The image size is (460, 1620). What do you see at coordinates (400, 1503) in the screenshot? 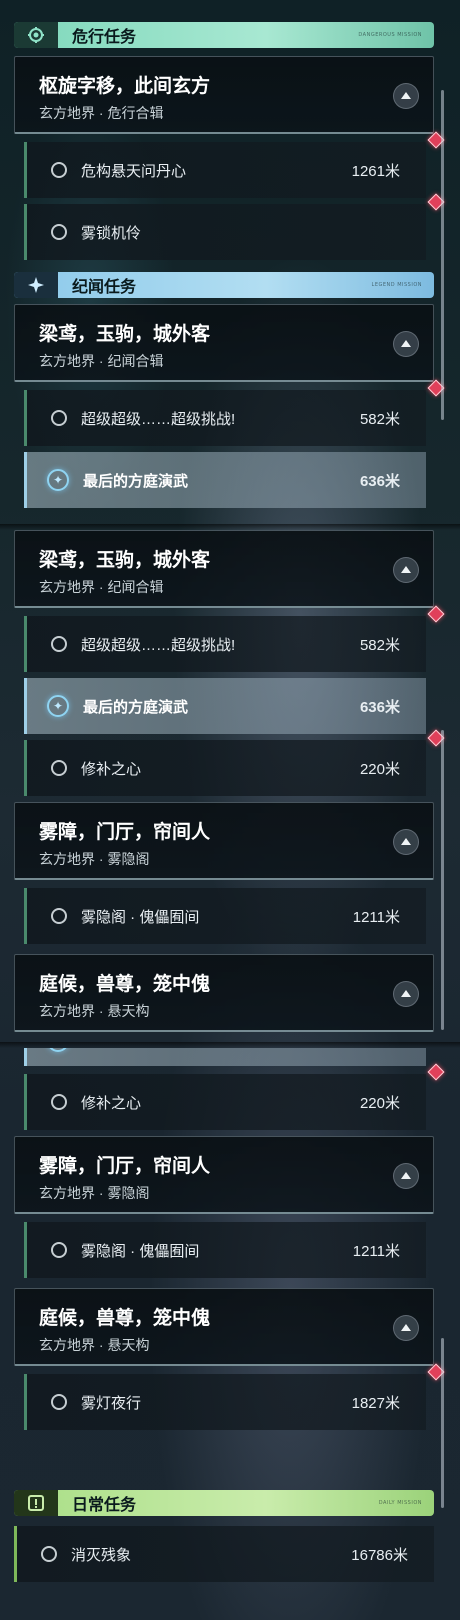
I see `category-subtitle: DAILY MISSION` at bounding box center [400, 1503].